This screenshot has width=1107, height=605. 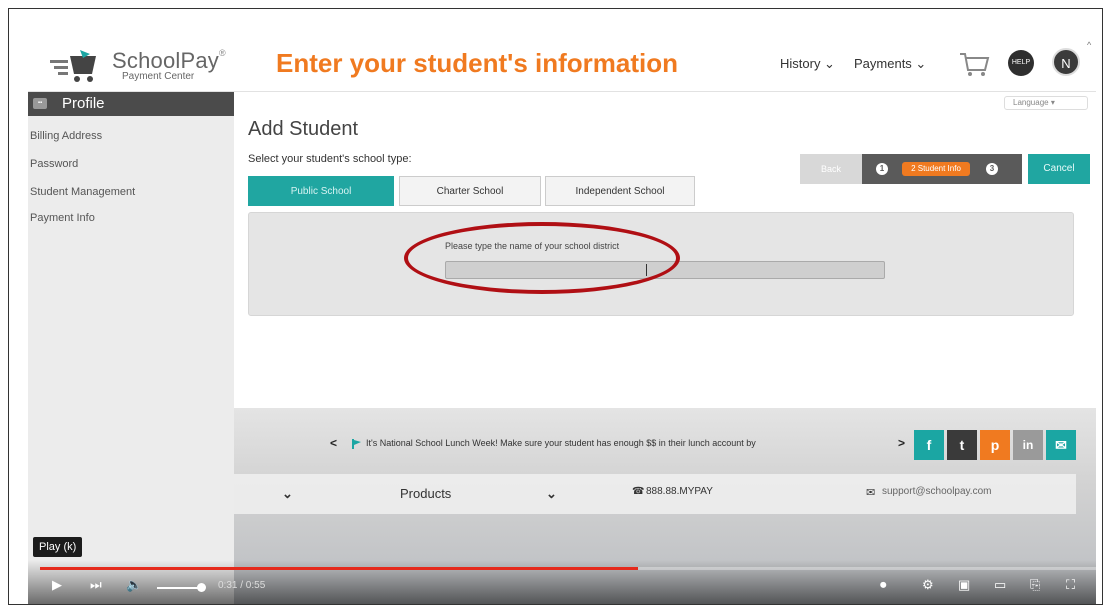 What do you see at coordinates (82, 192) in the screenshot?
I see `sidebar-item-student-management: Student Management` at bounding box center [82, 192].